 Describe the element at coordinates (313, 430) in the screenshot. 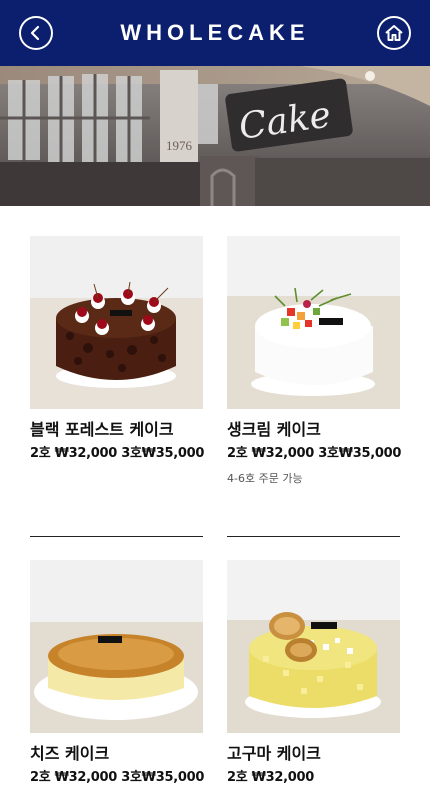

I see `product-name: 생크림 케이크` at that location.